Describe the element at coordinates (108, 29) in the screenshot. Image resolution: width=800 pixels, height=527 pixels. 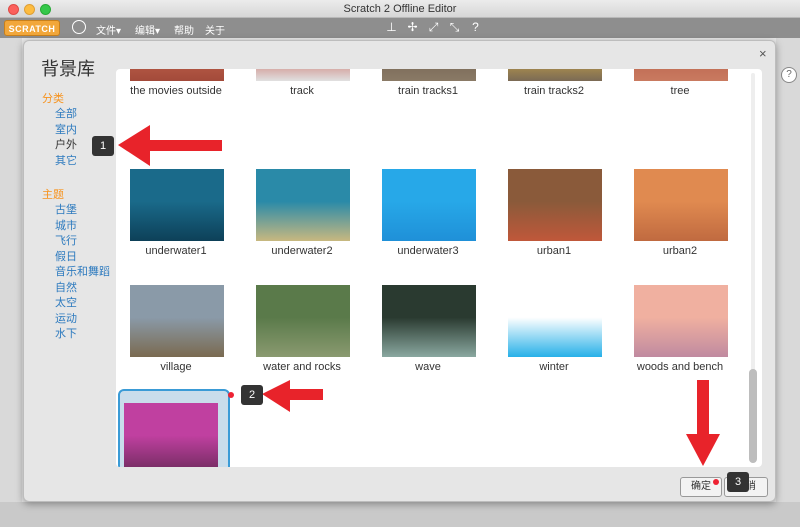
I see `menu-file: 文件▾` at that location.